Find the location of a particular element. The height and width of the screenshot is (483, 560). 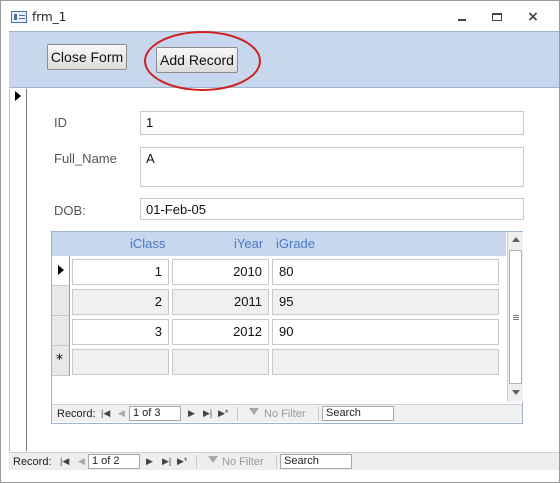

cell-iclass: 3 is located at coordinates (120, 332).